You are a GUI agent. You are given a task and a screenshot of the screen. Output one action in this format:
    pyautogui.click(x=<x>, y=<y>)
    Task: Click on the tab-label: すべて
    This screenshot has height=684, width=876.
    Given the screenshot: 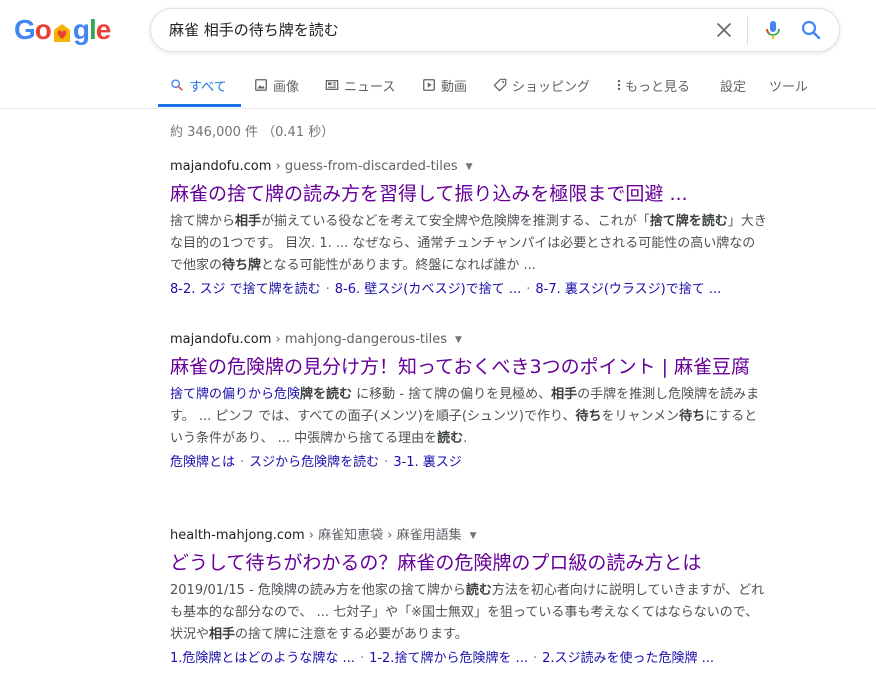 What is the action you would take?
    pyautogui.click(x=208, y=87)
    